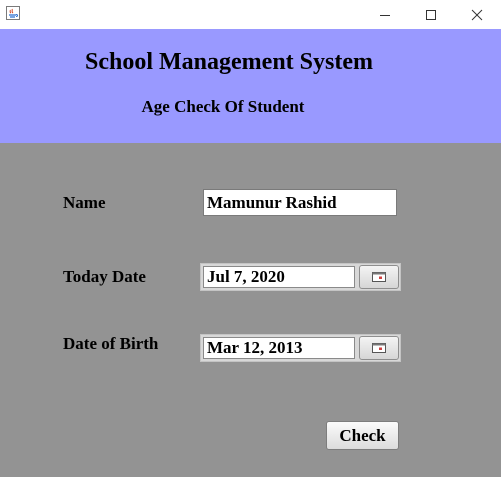 The width and height of the screenshot is (501, 477). I want to click on minimize-button, so click(385, 14).